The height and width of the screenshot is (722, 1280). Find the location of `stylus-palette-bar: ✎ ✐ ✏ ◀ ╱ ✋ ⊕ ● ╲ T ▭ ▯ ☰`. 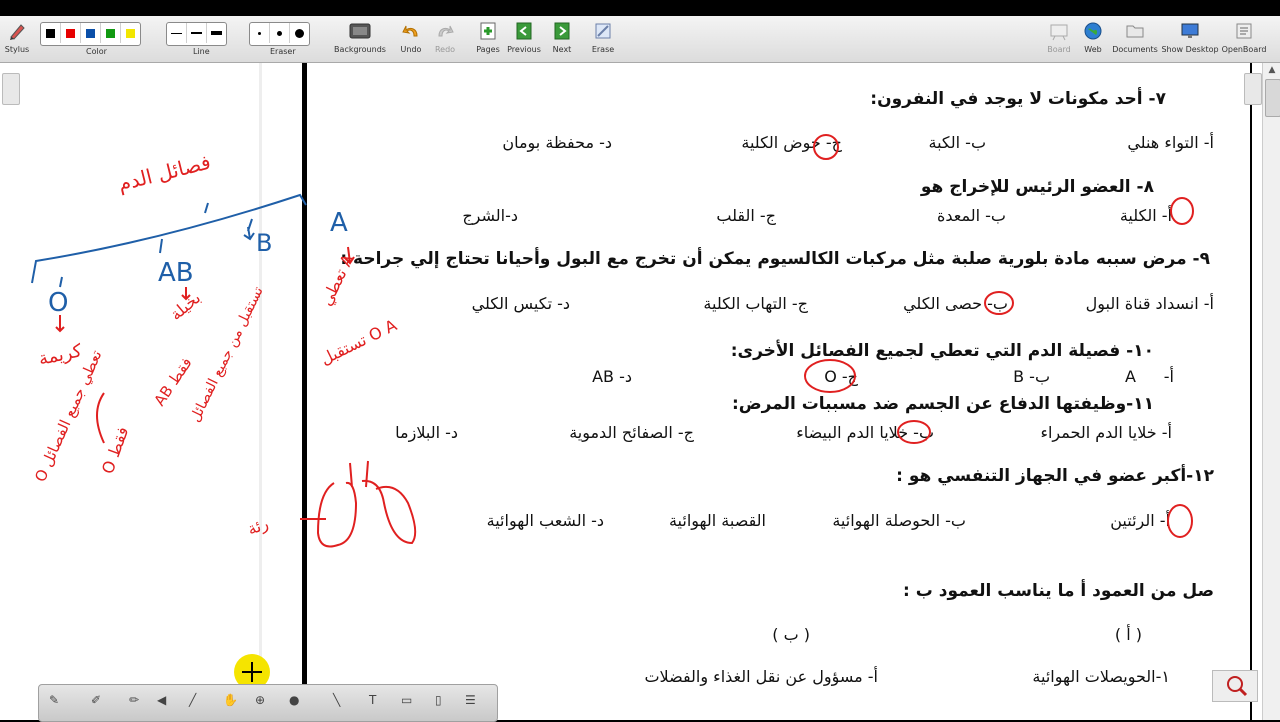

stylus-palette-bar: ✎ ✐ ✏ ◀ ╱ ✋ ⊕ ● ╲ T ▭ ▯ ☰ is located at coordinates (268, 703).